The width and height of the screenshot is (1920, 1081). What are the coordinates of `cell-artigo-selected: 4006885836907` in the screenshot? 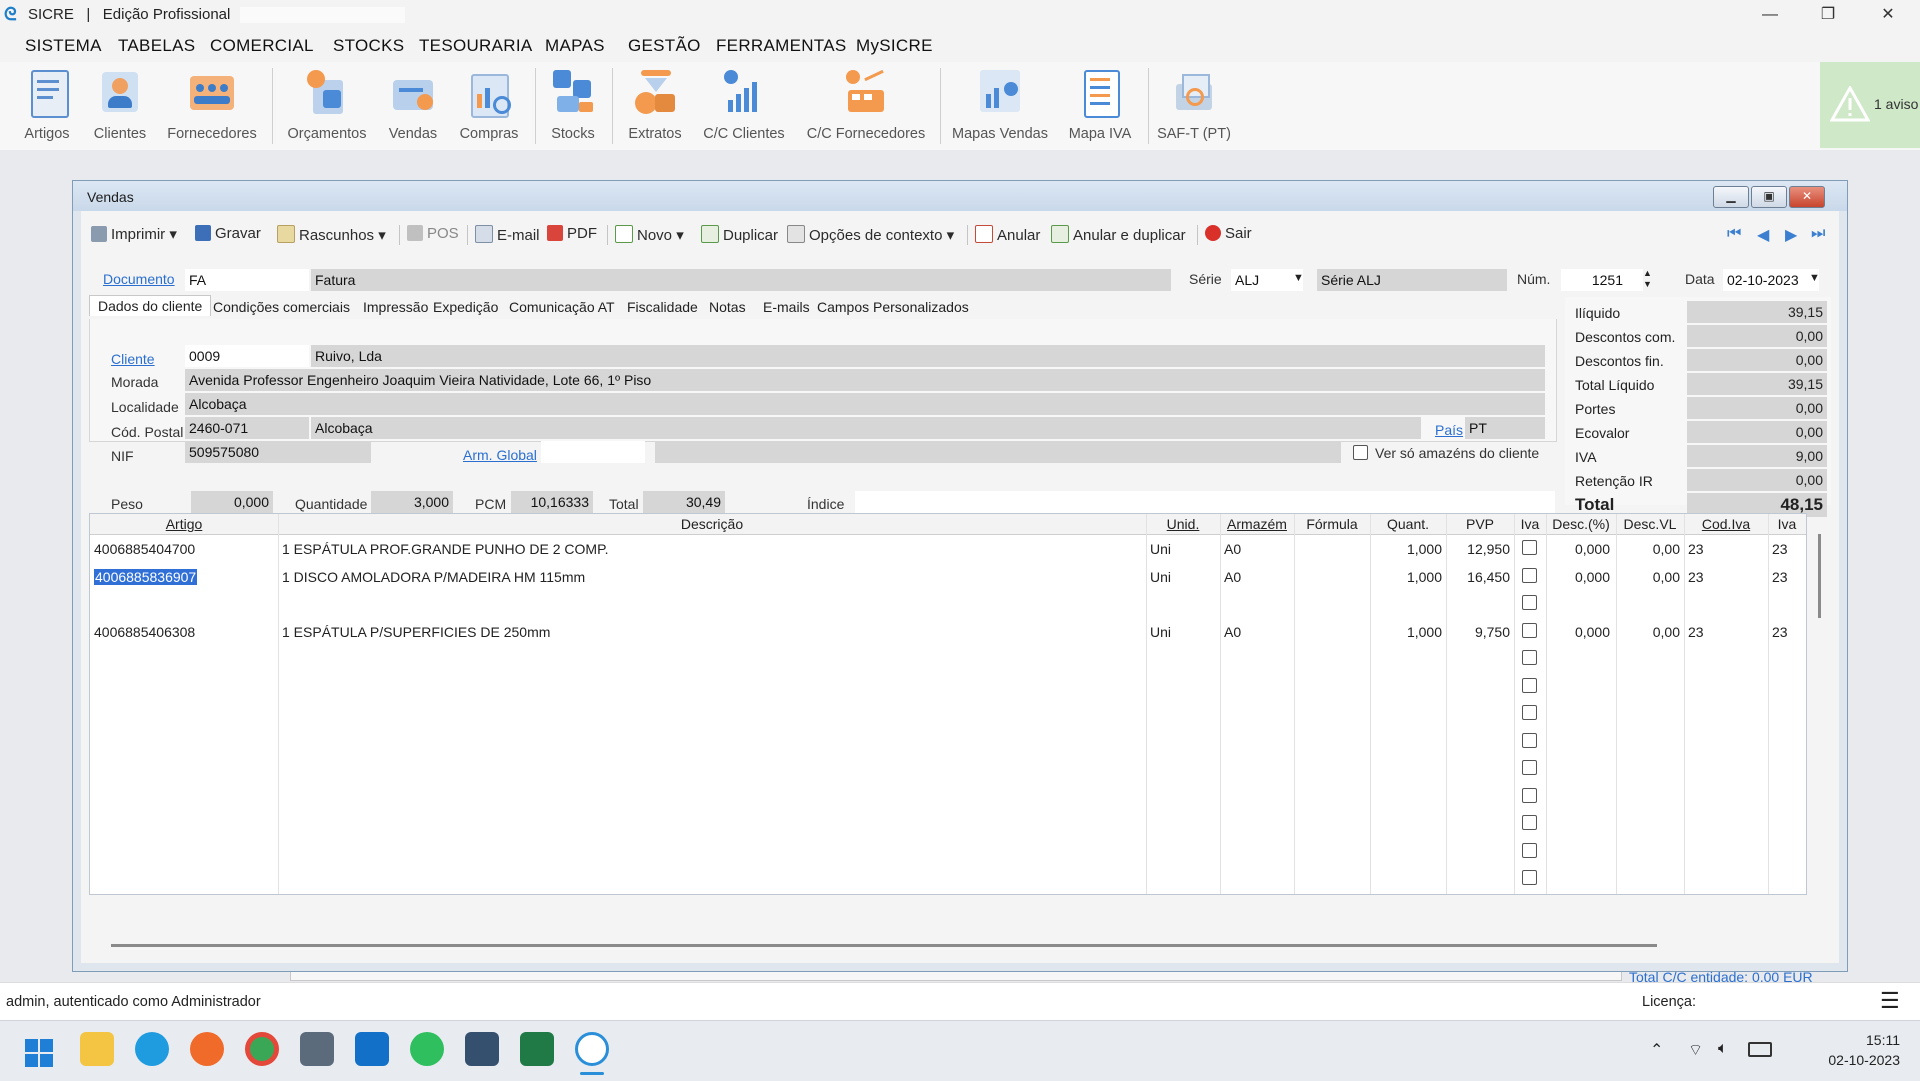 It's located at (146, 577).